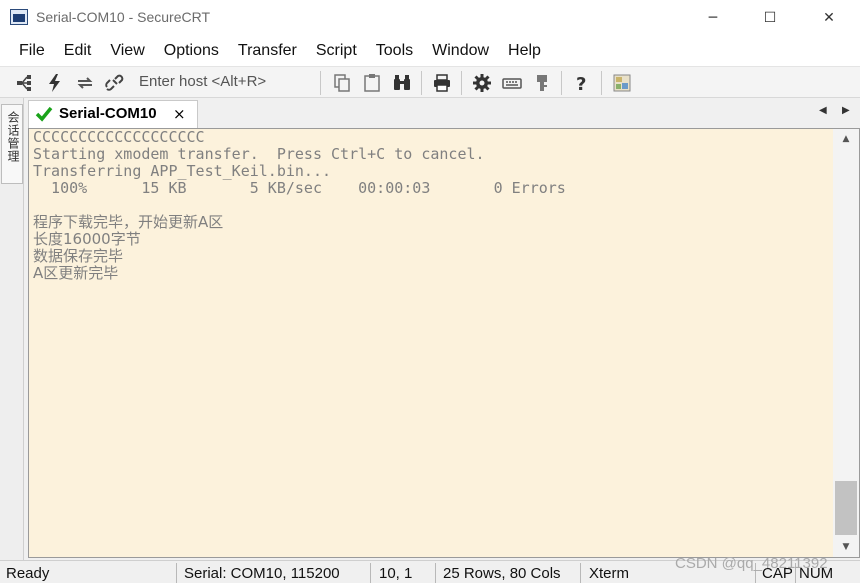  Describe the element at coordinates (396, 573) in the screenshot. I see `status-cursor-position: 10, 1` at that location.